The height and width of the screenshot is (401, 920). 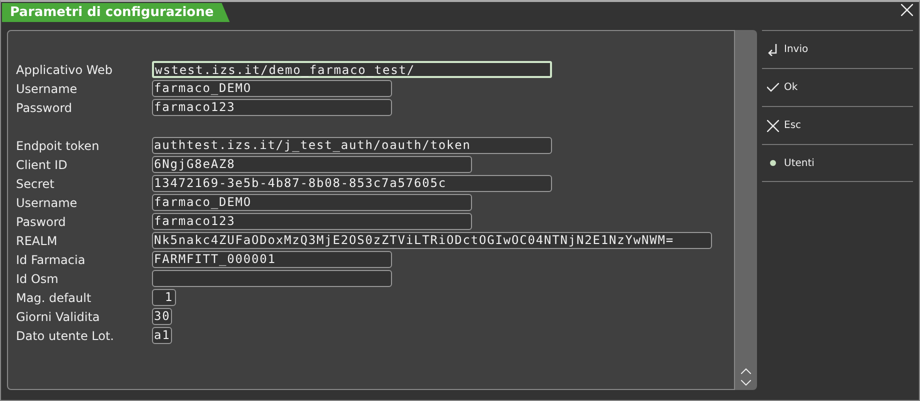 What do you see at coordinates (36, 183) in the screenshot?
I see `field-label: Secret` at bounding box center [36, 183].